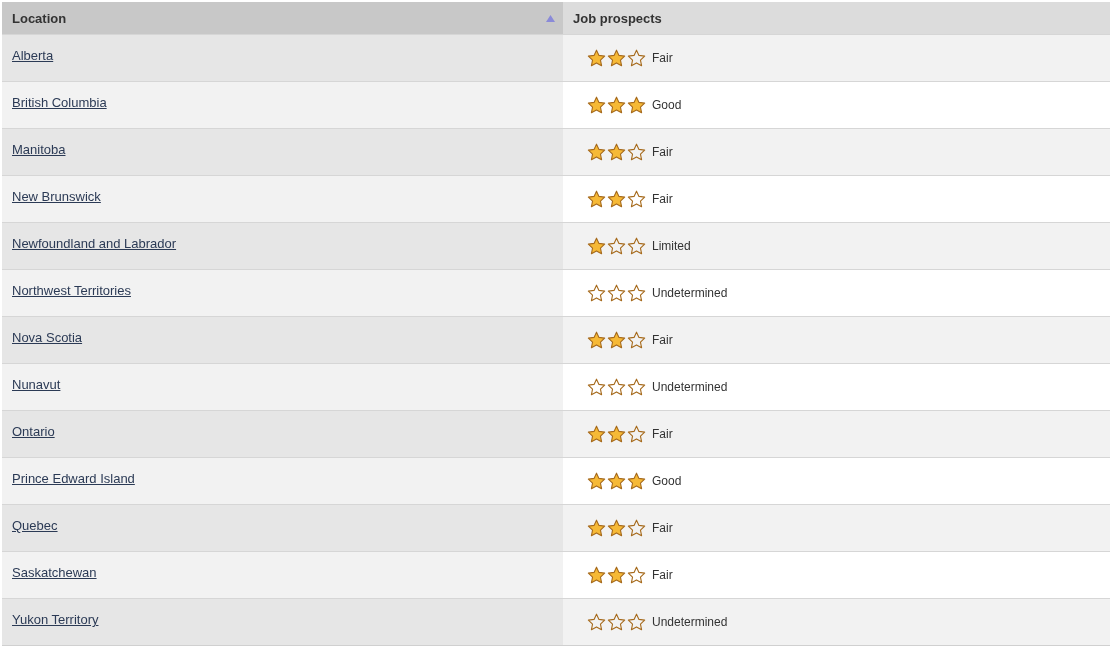 The image size is (1113, 647). Describe the element at coordinates (55, 619) in the screenshot. I see `location-link: Yukon Territory` at that location.